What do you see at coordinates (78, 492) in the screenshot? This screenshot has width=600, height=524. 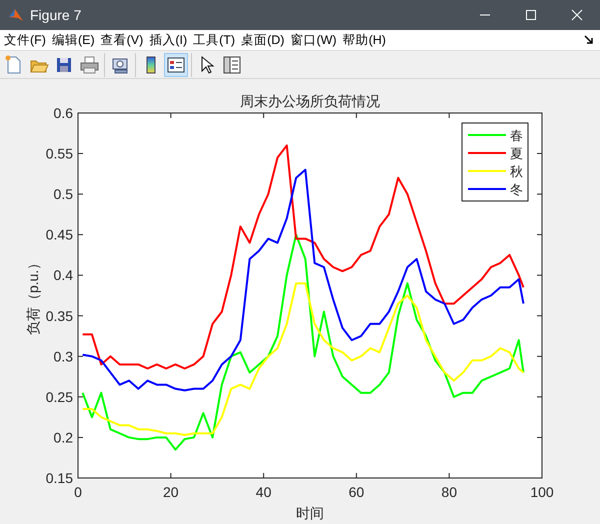 I see `x-tick-label: 0` at bounding box center [78, 492].